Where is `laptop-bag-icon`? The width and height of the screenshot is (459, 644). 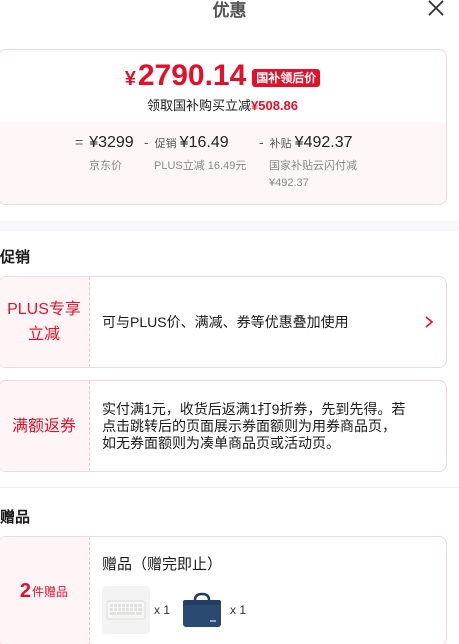
laptop-bag-icon is located at coordinates (202, 609).